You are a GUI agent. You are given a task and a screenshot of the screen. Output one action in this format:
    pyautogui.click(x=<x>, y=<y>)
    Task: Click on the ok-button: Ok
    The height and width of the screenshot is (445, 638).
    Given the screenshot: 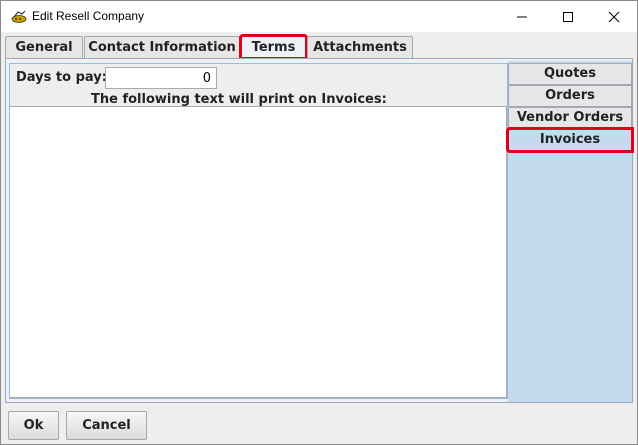 What is the action you would take?
    pyautogui.click(x=33, y=425)
    